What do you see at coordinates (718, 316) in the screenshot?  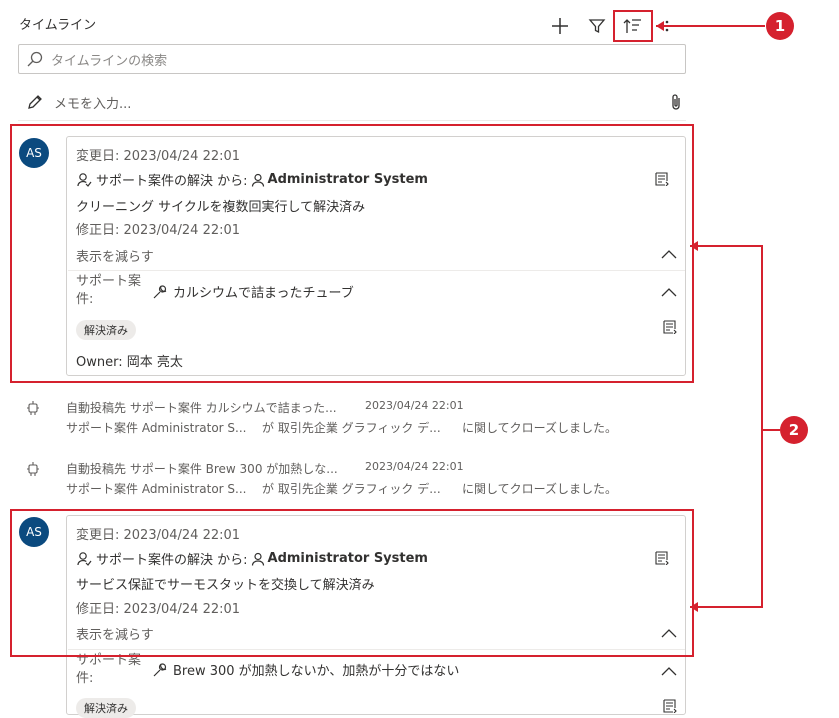 I see `callout-lines` at bounding box center [718, 316].